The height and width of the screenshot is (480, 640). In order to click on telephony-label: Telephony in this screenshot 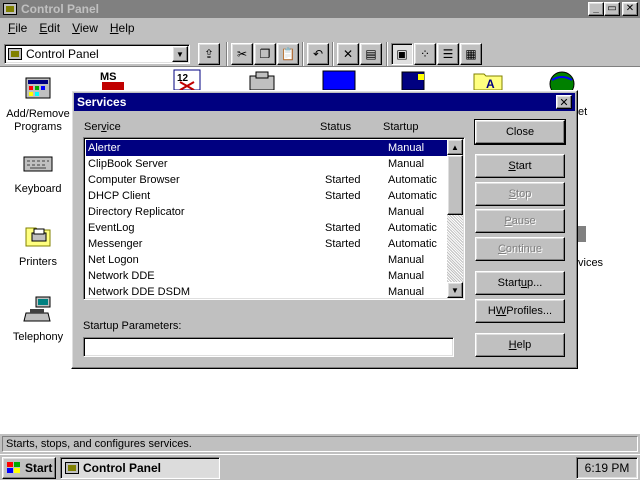, I will do `click(38, 337)`.